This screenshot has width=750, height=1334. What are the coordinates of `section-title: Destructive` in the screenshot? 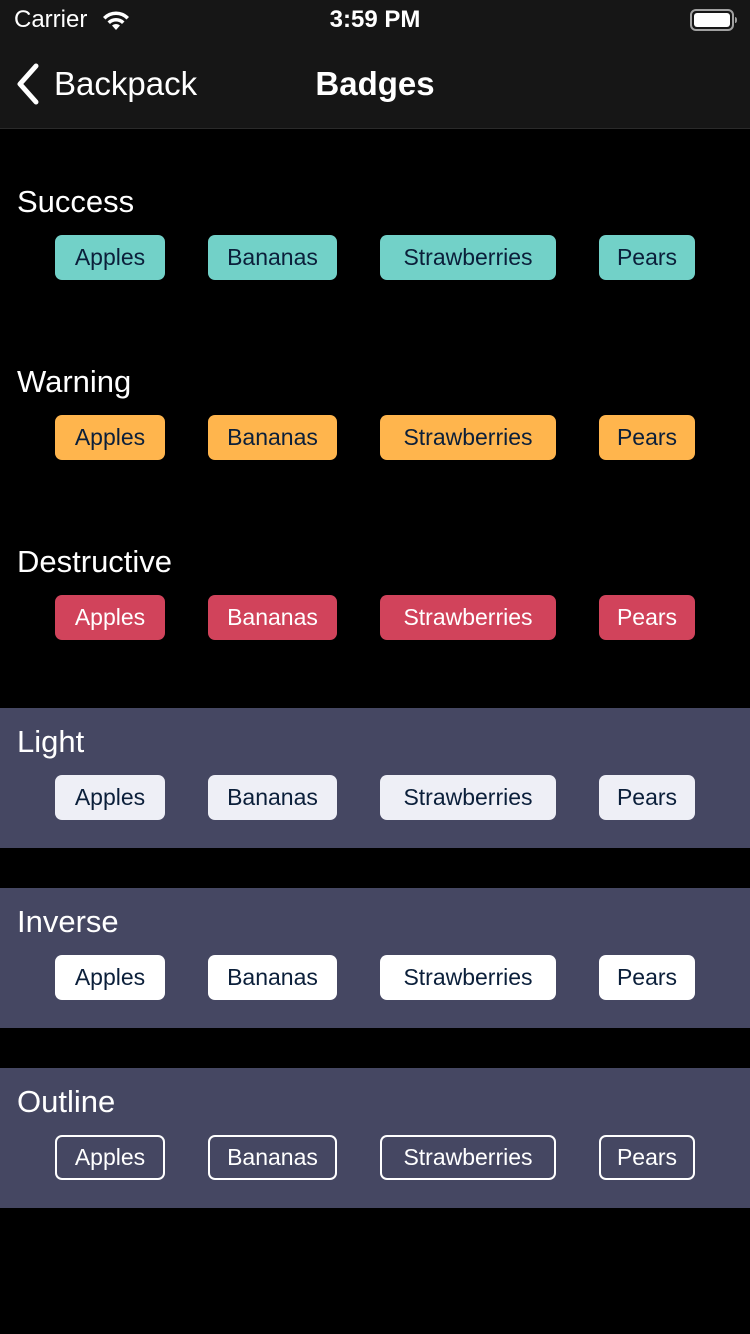 It's located at (95, 561).